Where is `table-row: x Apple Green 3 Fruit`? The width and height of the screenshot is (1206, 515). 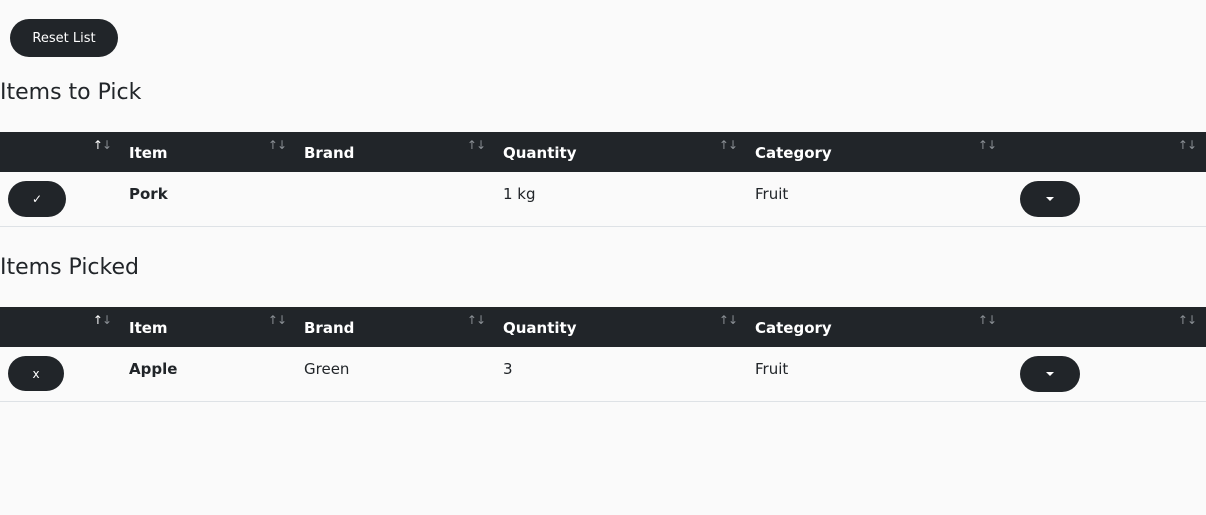
table-row: x Apple Green 3 Fruit is located at coordinates (603, 374).